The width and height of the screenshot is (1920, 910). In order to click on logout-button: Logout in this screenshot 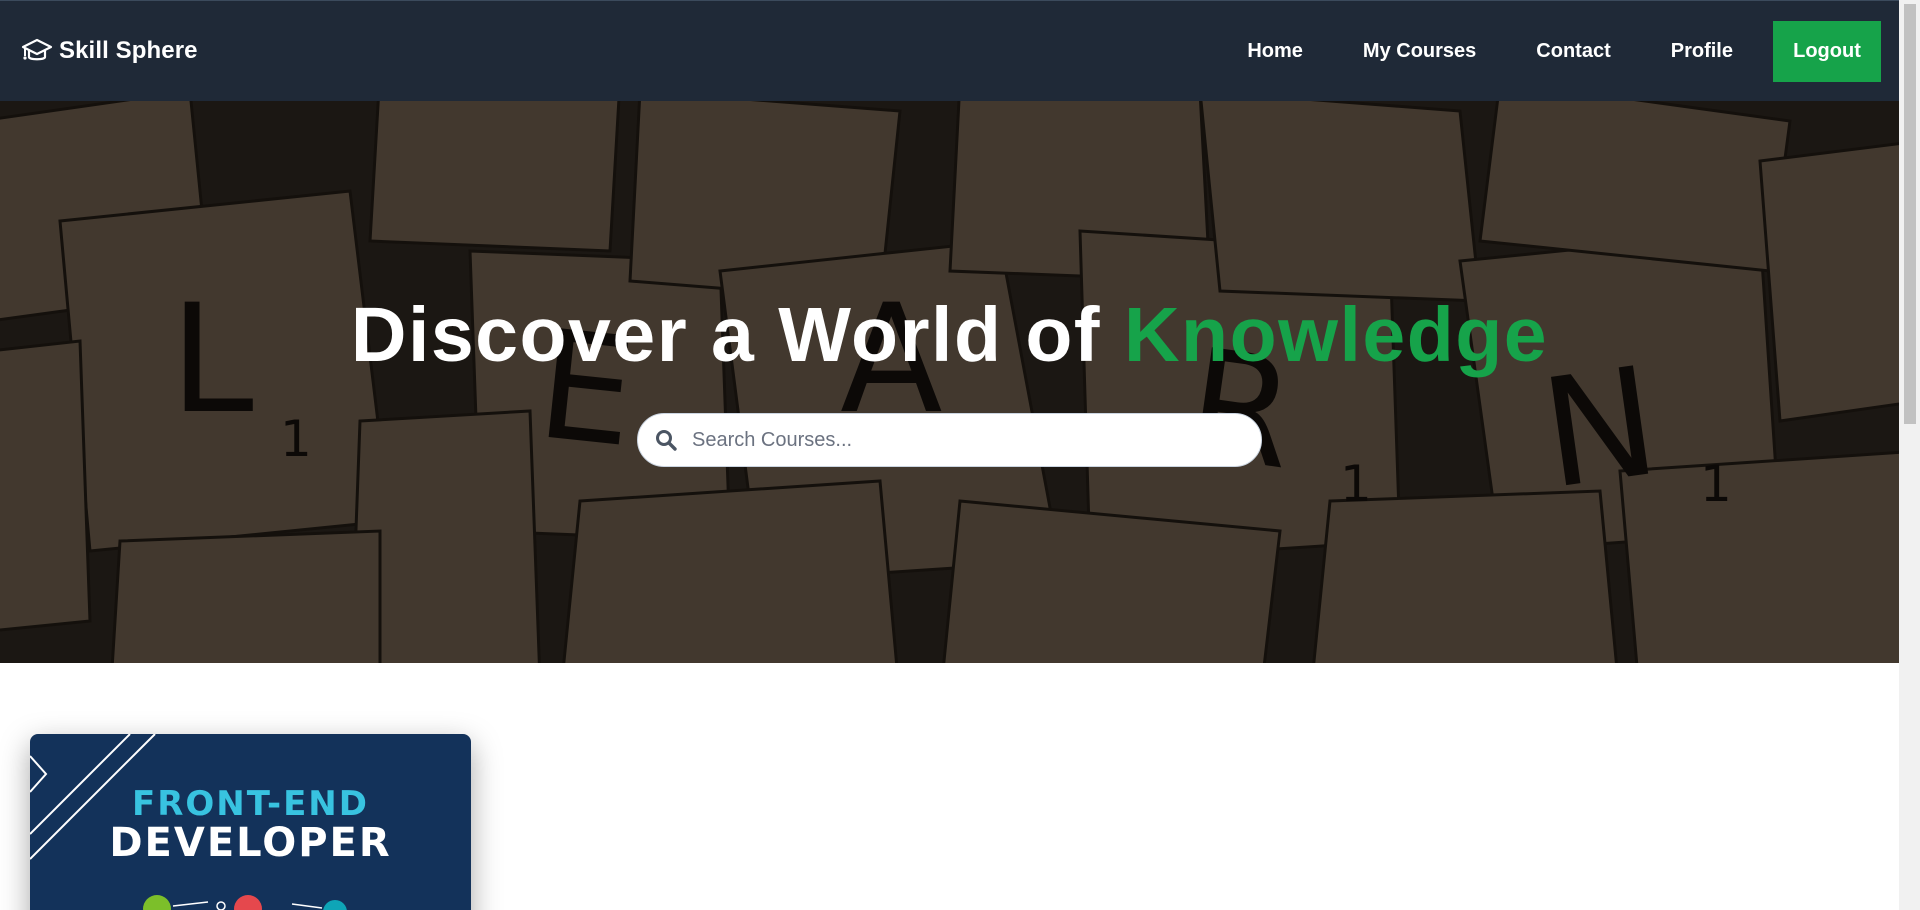, I will do `click(1827, 51)`.